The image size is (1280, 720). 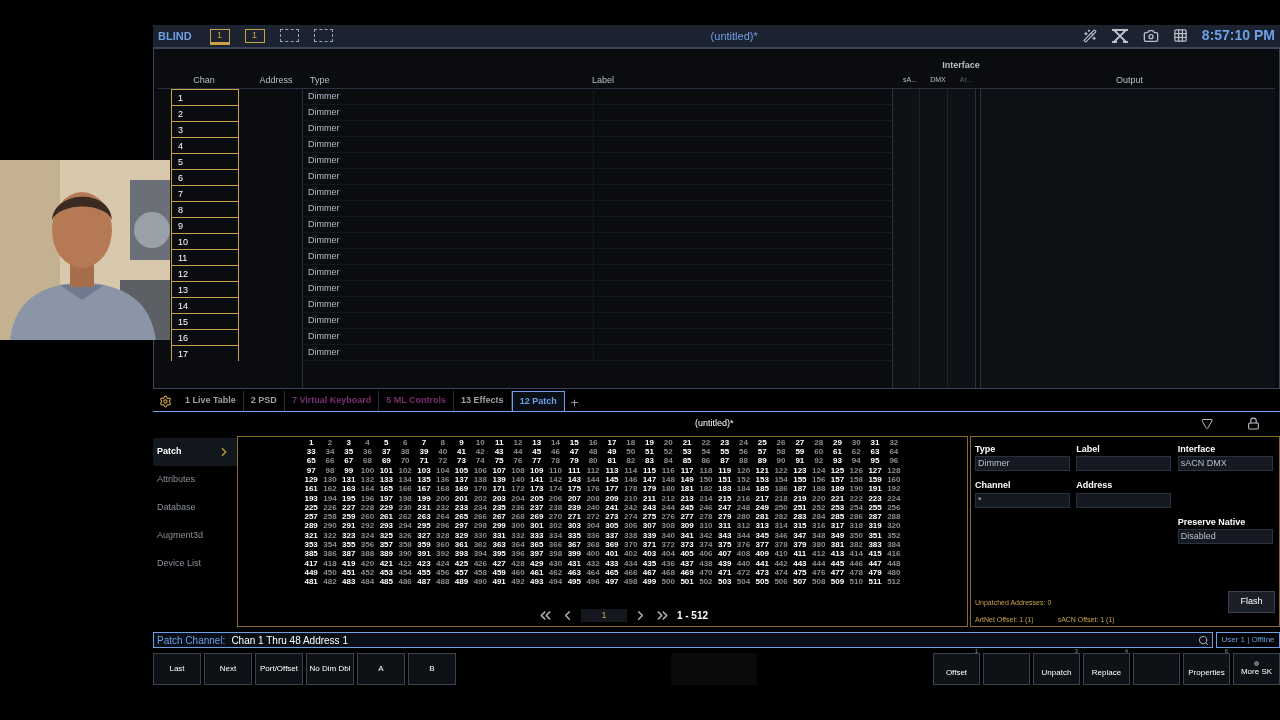 What do you see at coordinates (781, 545) in the screenshot?
I see `address-number: 378` at bounding box center [781, 545].